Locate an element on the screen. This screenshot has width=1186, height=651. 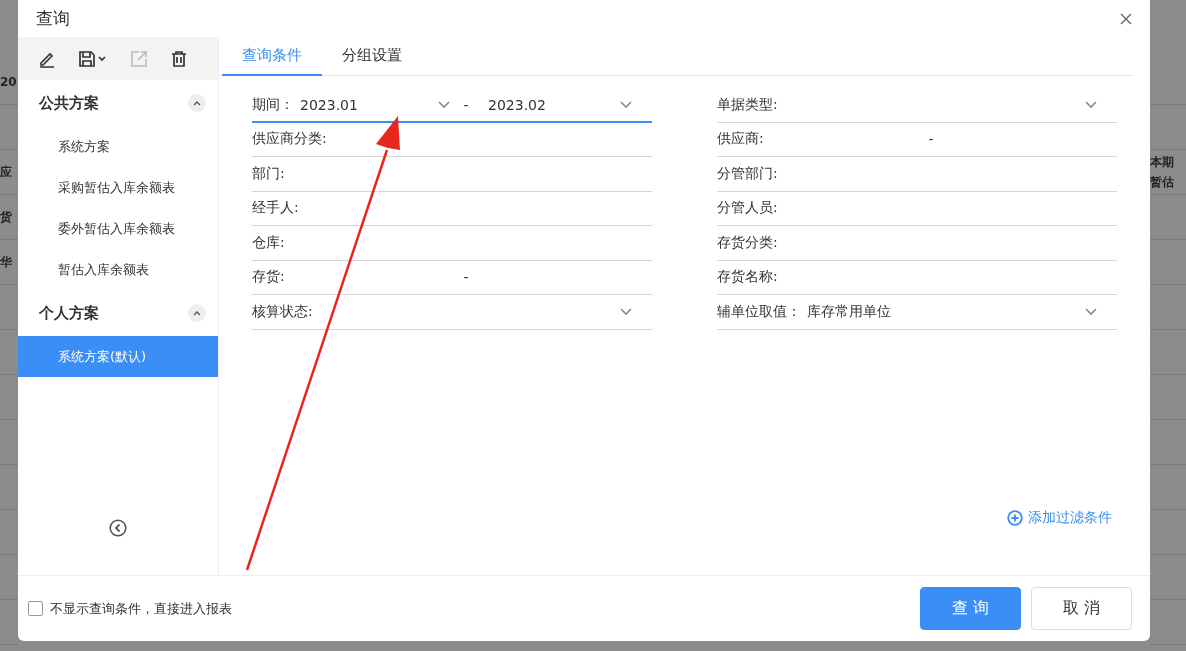
group-title: 个人方案 is located at coordinates (69, 313).